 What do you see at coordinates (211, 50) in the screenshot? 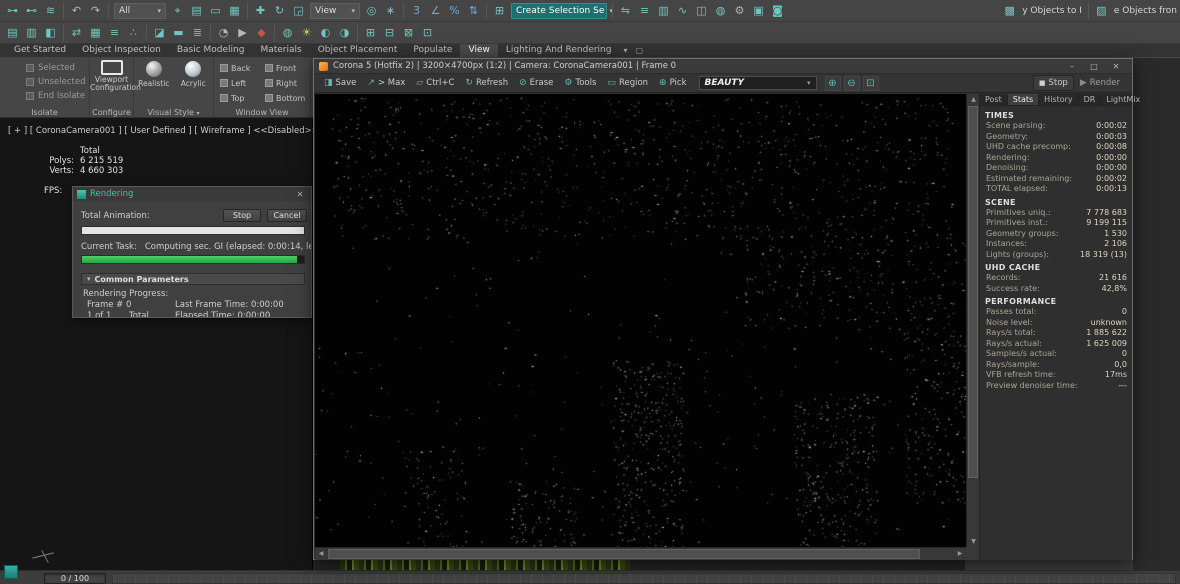
I see `ribbon-tab-basic-modeling: Basic Modeling` at bounding box center [211, 50].